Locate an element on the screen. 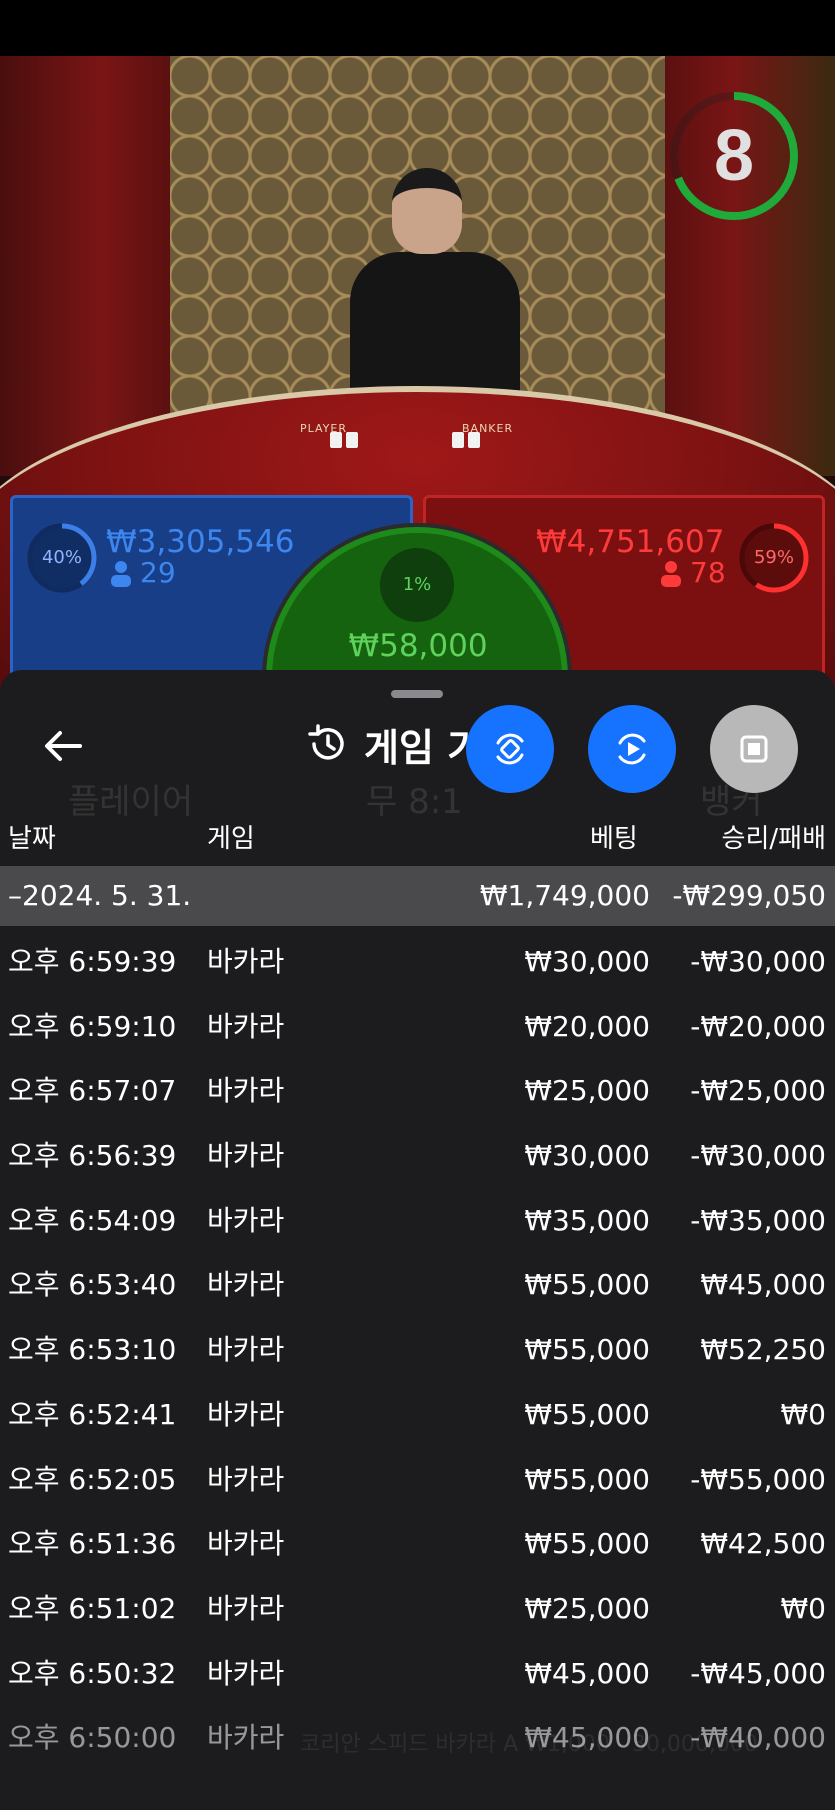  banker-bettor-count: 78 is located at coordinates (708, 572).